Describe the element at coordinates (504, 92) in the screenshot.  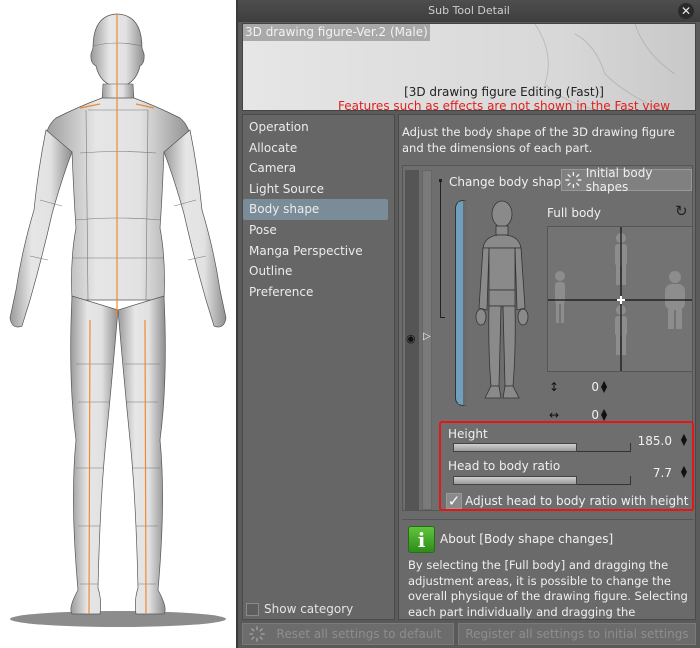
I see `editing-mode-label: [3D drawing figure Editing (Fast)]` at that location.